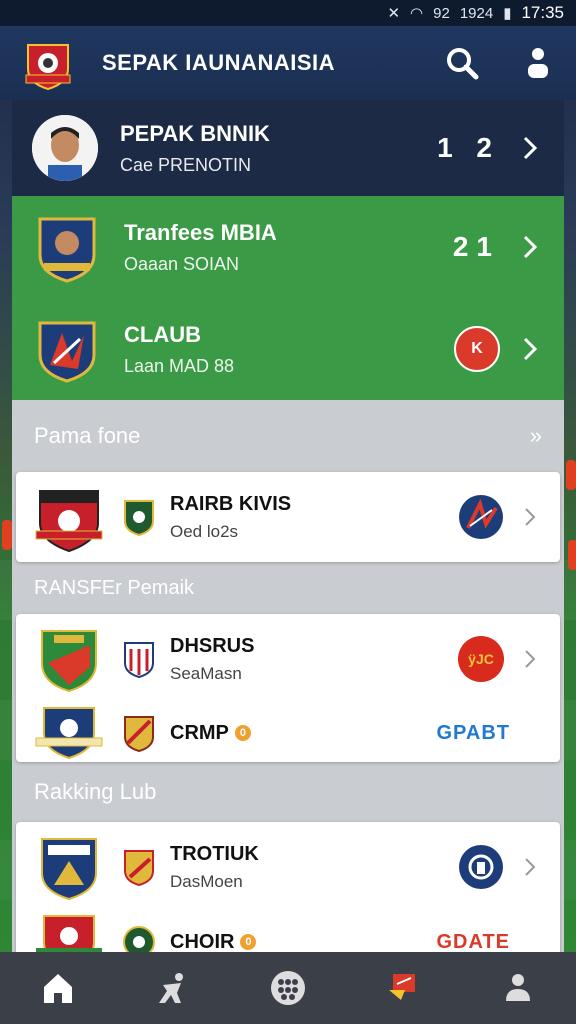 This screenshot has height=1024, width=576. I want to click on item-subtitle: Oed lo2s, so click(204, 531).